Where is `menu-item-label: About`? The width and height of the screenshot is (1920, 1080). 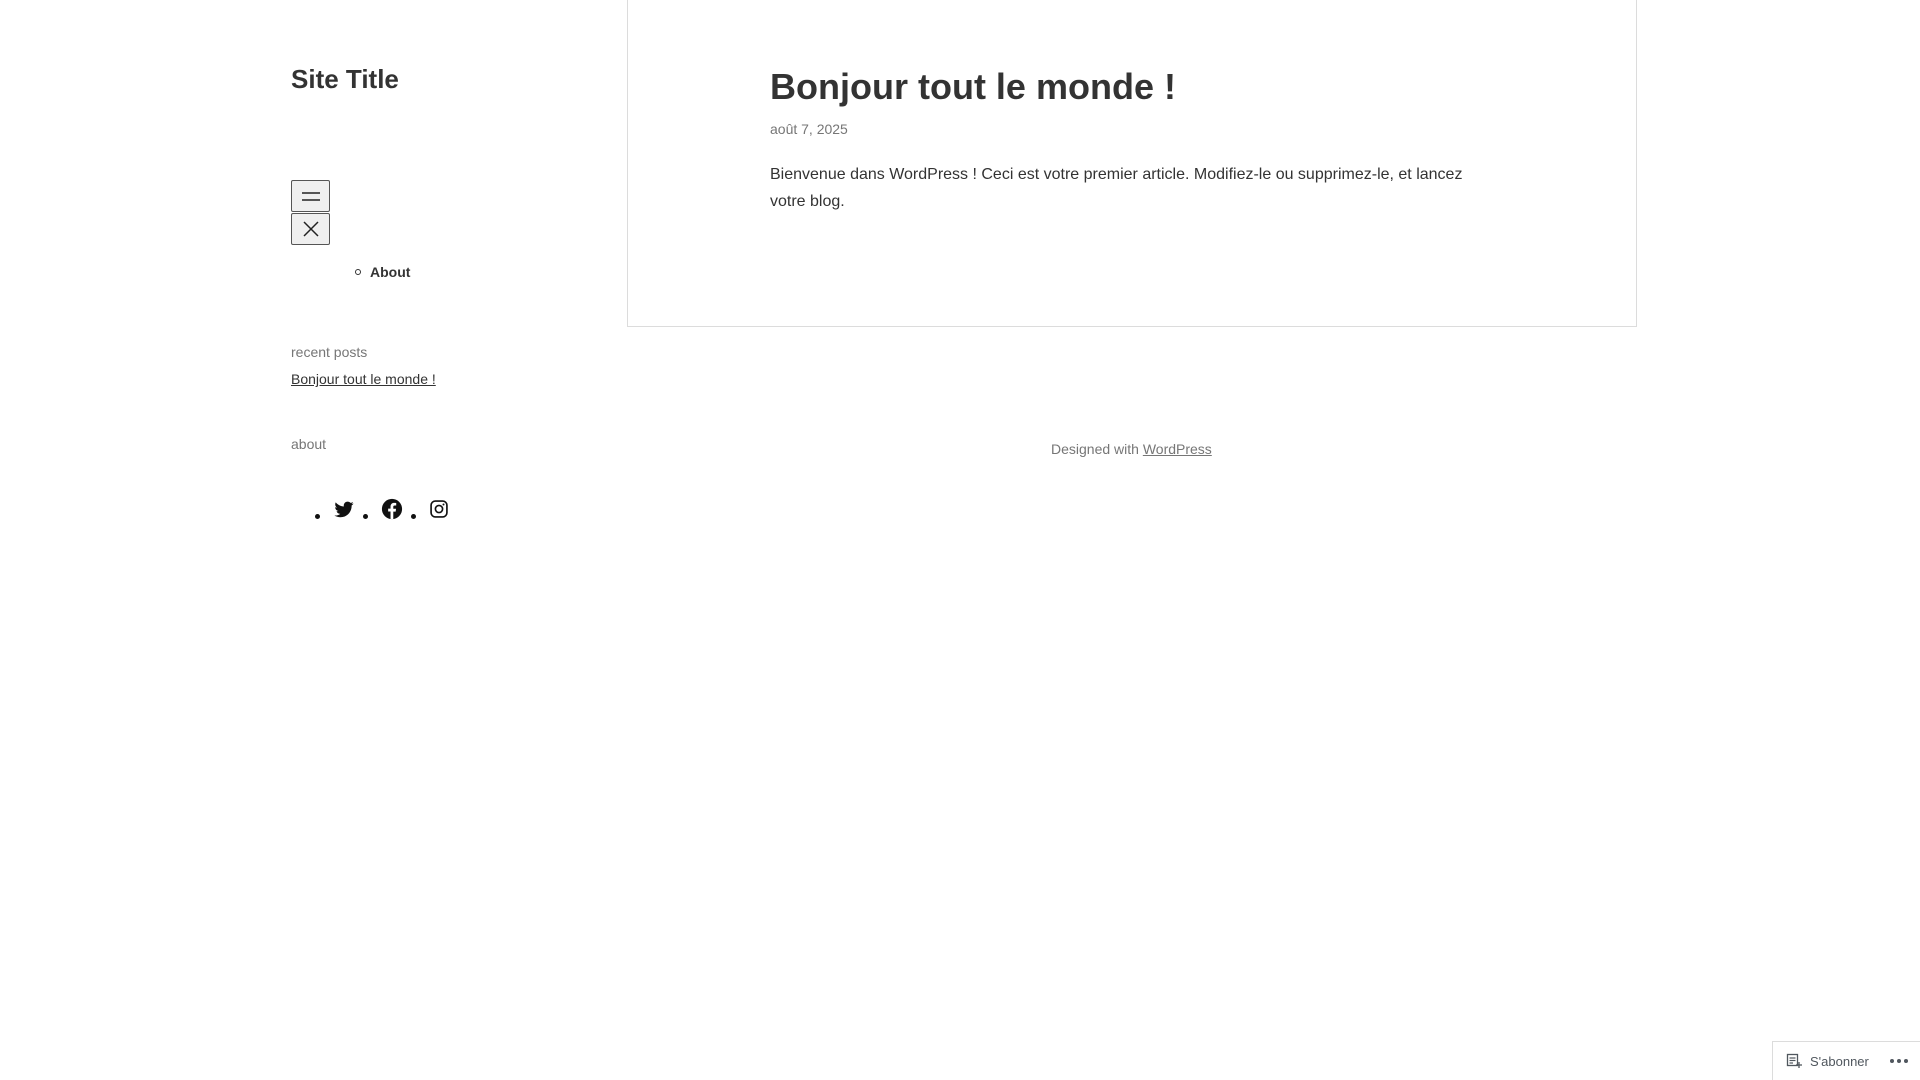 menu-item-label: About is located at coordinates (390, 272).